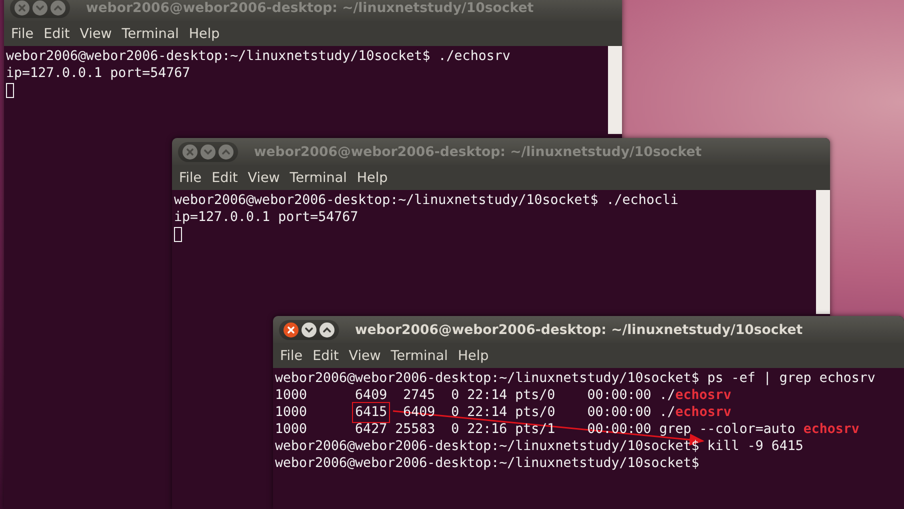 Image resolution: width=904 pixels, height=509 pixels. I want to click on terminal-line: webor2006@webor2006-desktop:~/linuxnetstudy/10socket$ ps -ef | grep echosrv, so click(575, 378).